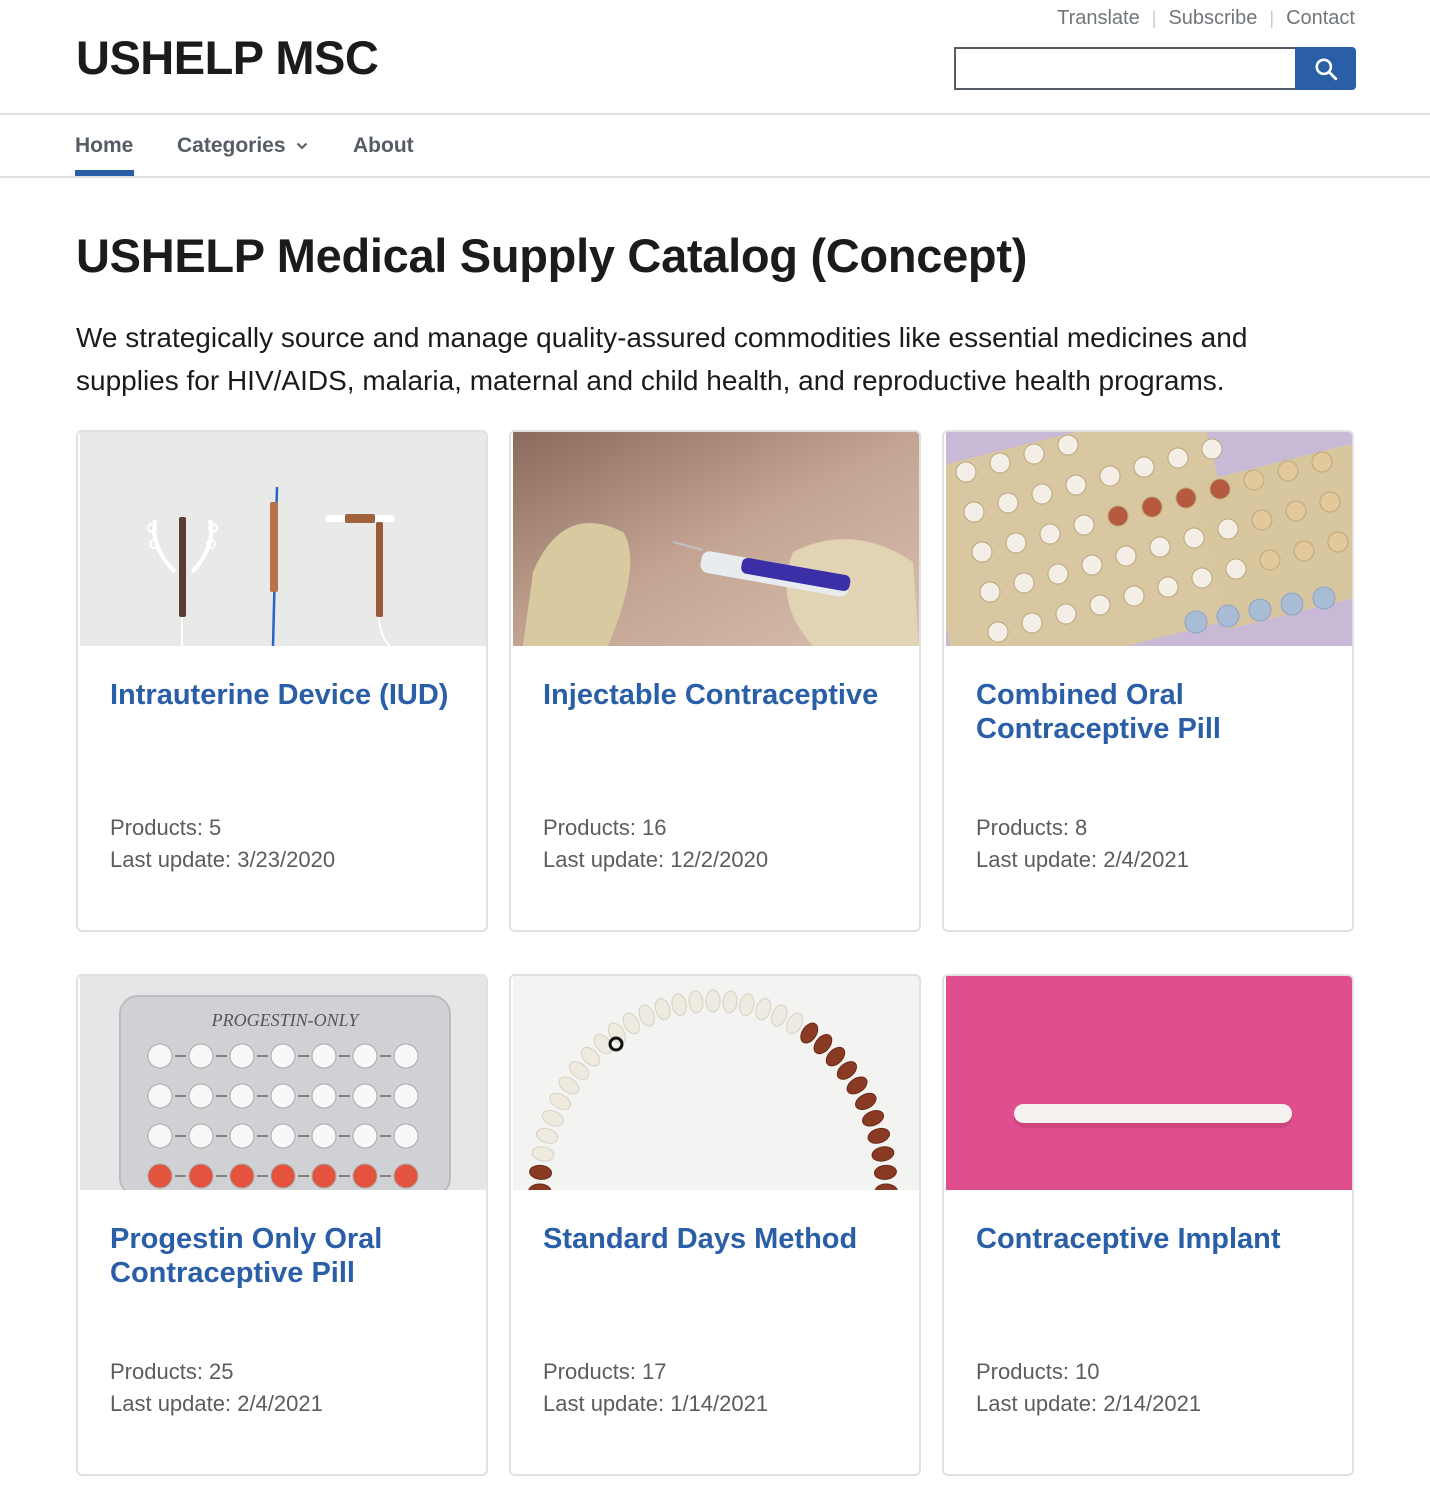 This screenshot has width=1430, height=1500. I want to click on last-update: Last update: 2/14/2021, so click(1089, 1403).